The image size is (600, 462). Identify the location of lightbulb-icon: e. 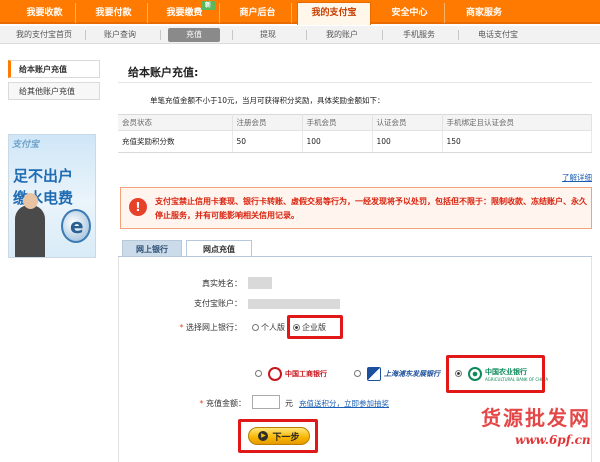
(76, 226).